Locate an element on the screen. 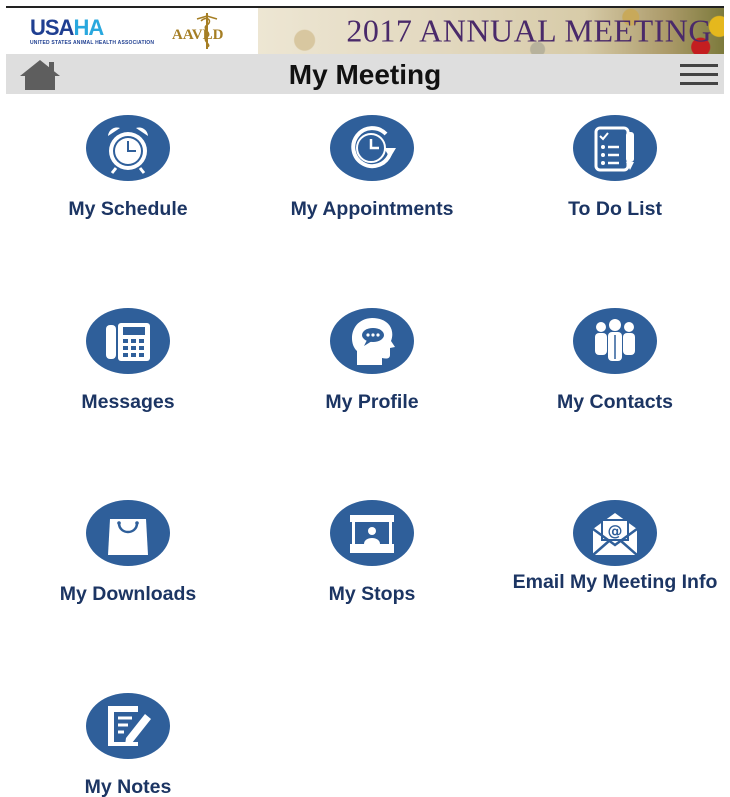 The width and height of the screenshot is (730, 797). aavld-logo-text: AAVLD is located at coordinates (198, 35).